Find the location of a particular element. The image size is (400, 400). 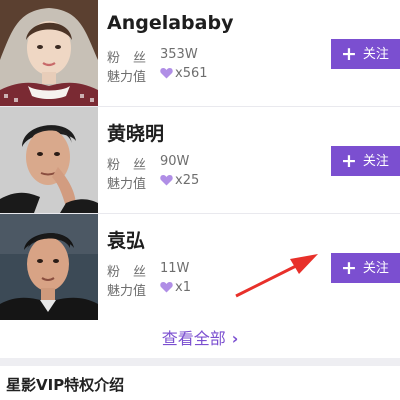

charm-count: x25 is located at coordinates (187, 180).